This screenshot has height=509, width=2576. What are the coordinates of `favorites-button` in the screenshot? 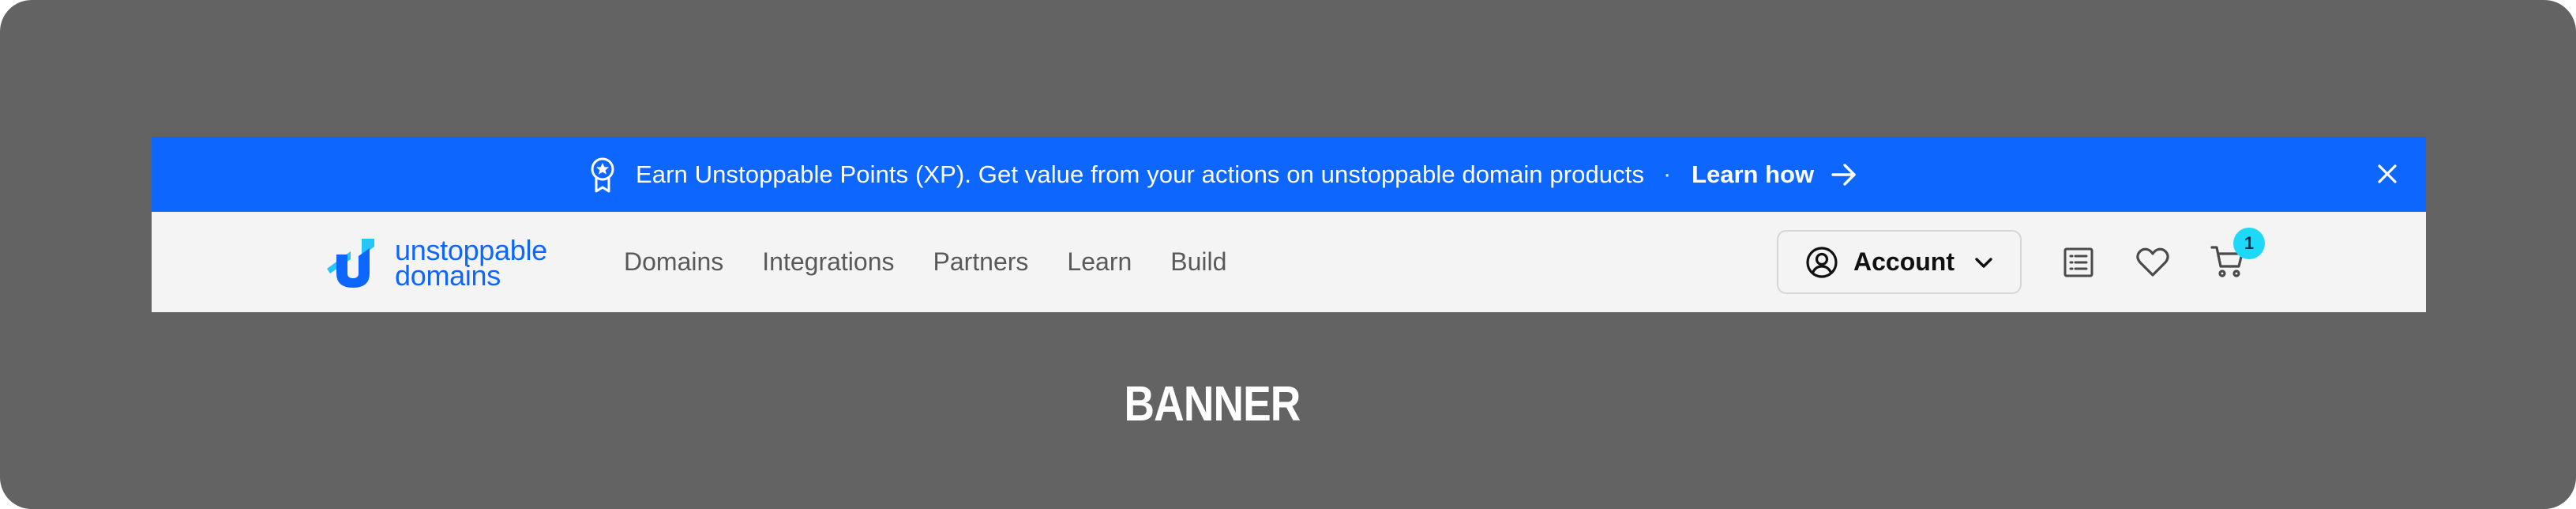 It's located at (2152, 262).